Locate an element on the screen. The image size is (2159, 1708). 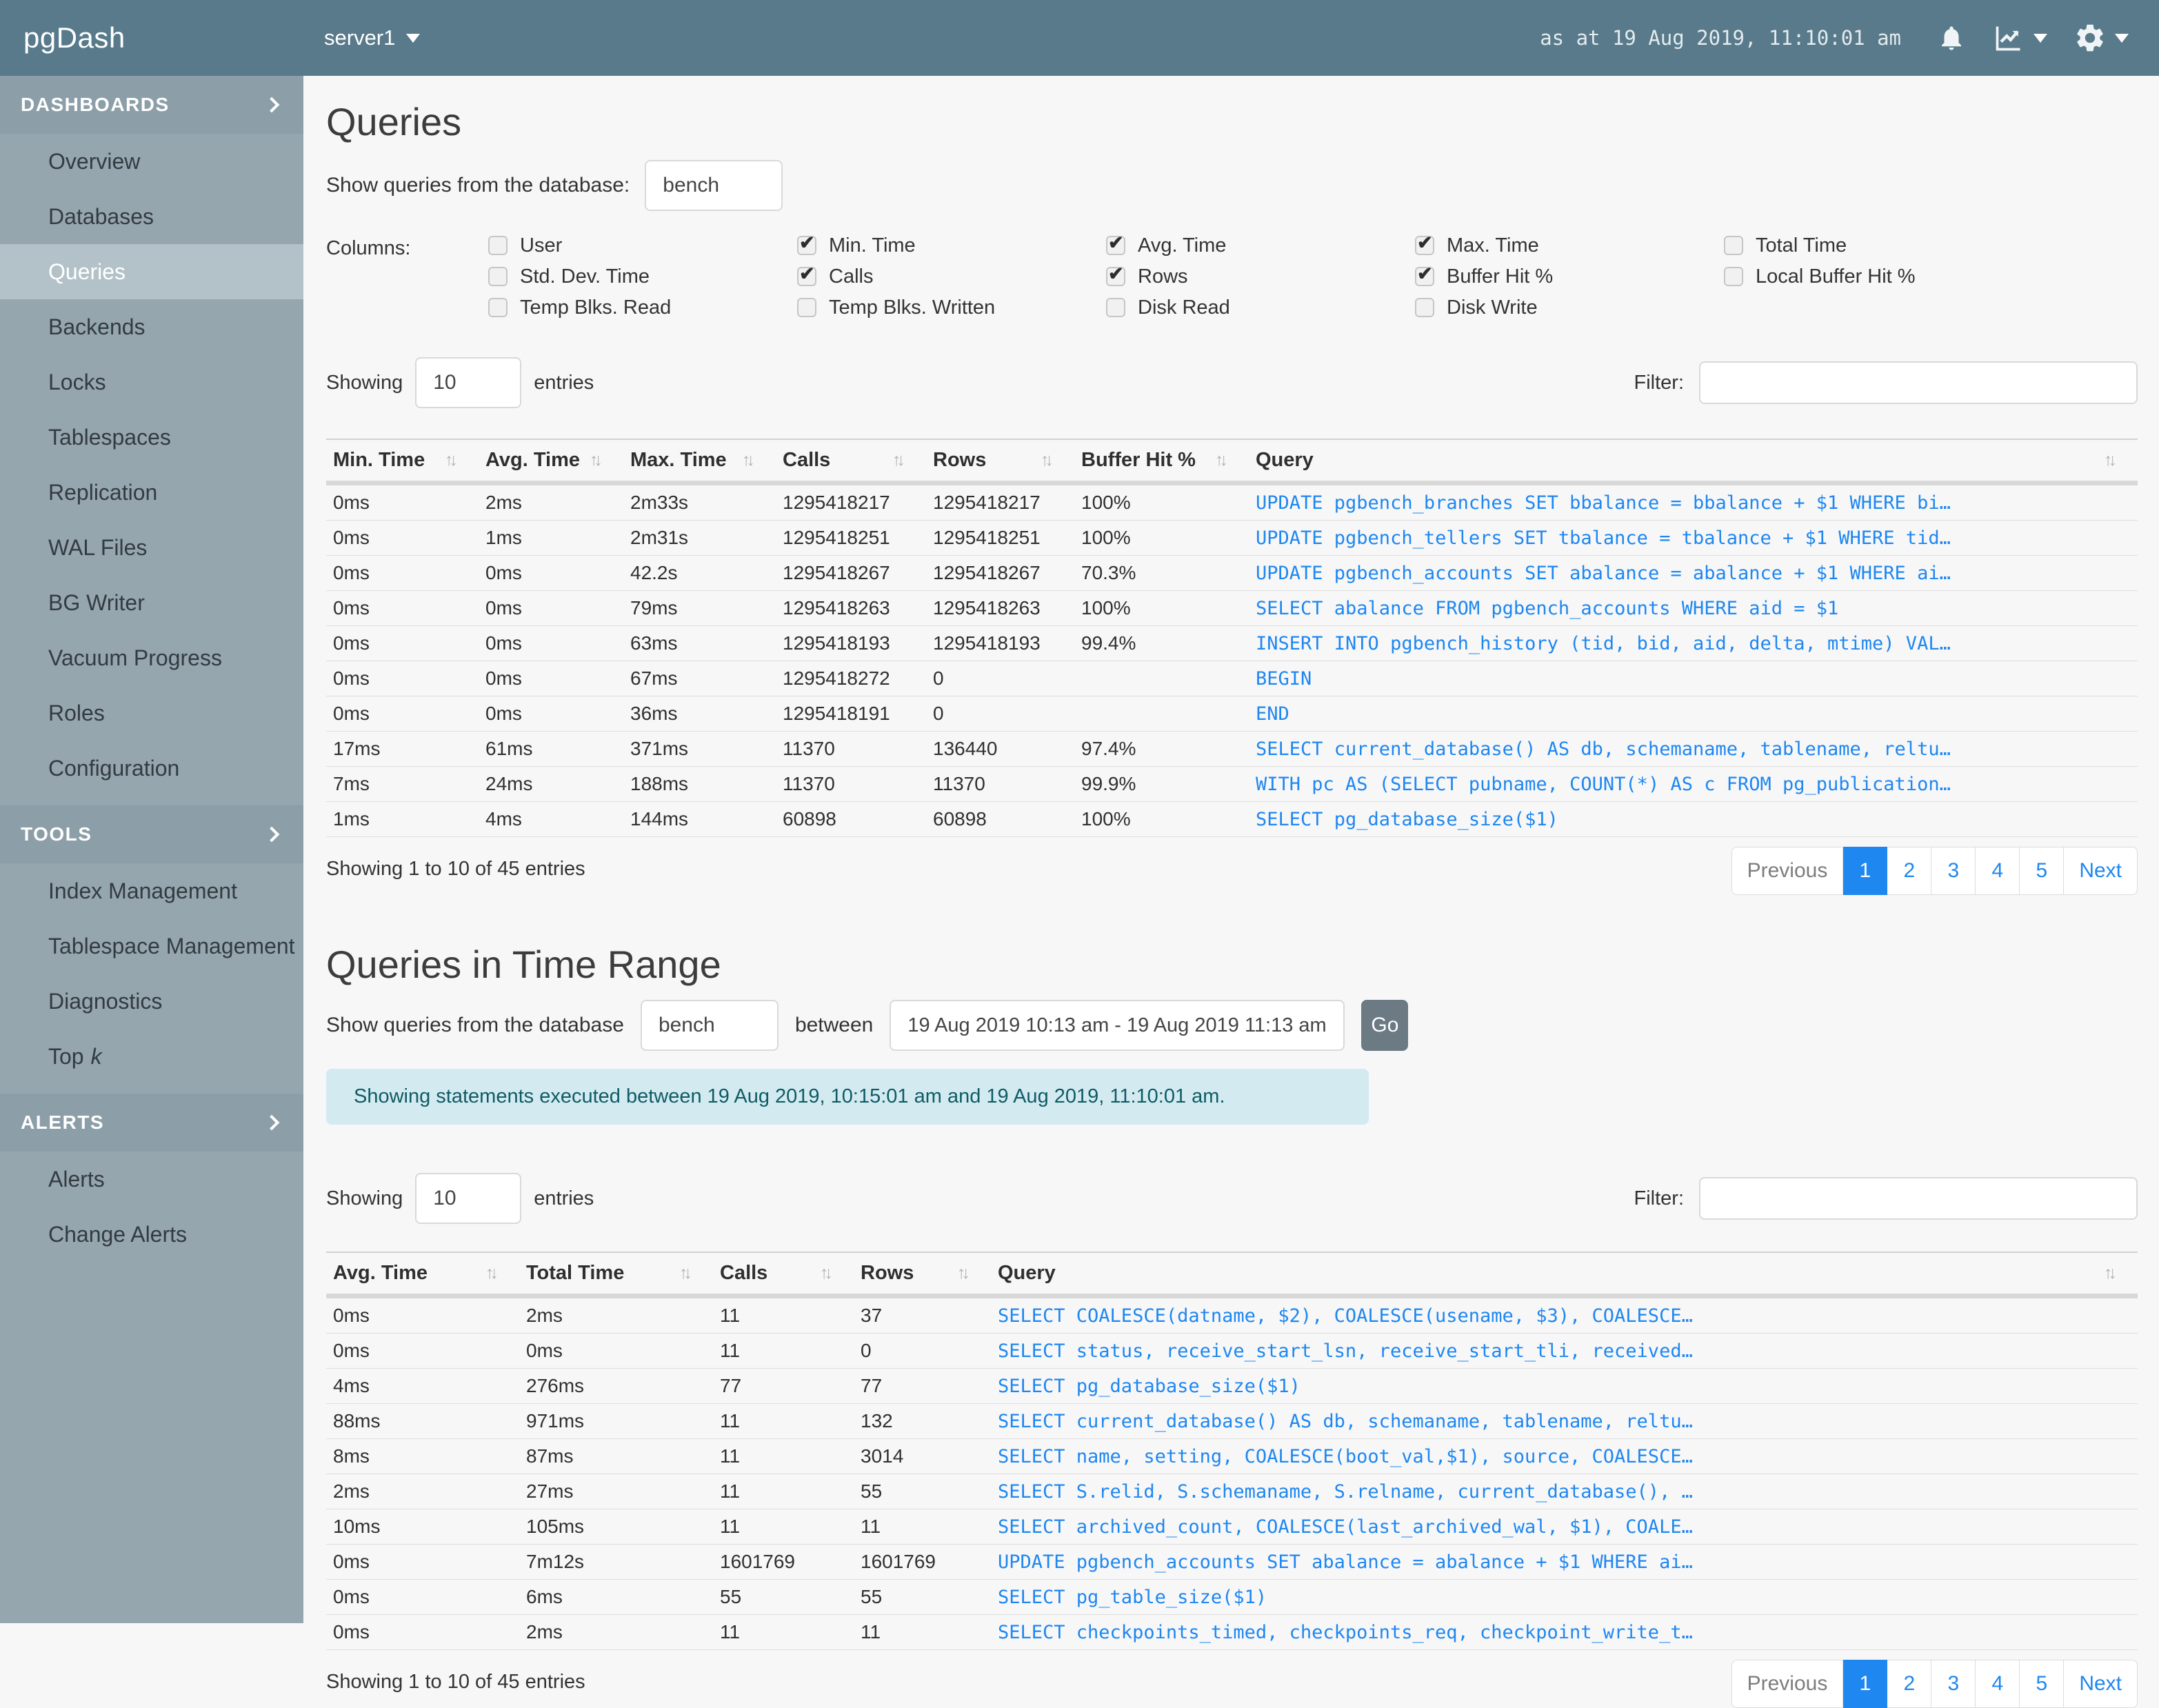
database-input is located at coordinates (714, 185).